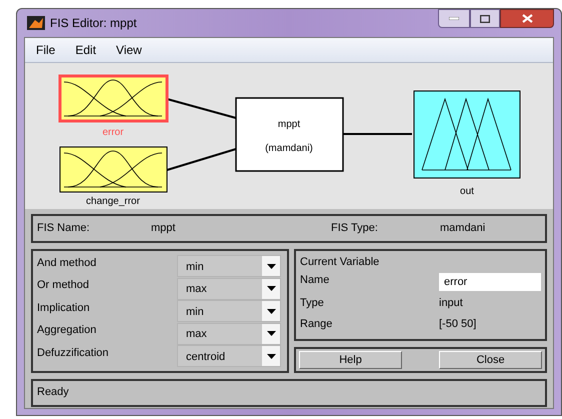 The width and height of the screenshot is (562, 419). I want to click on fis-name-value: mppt, so click(163, 228).